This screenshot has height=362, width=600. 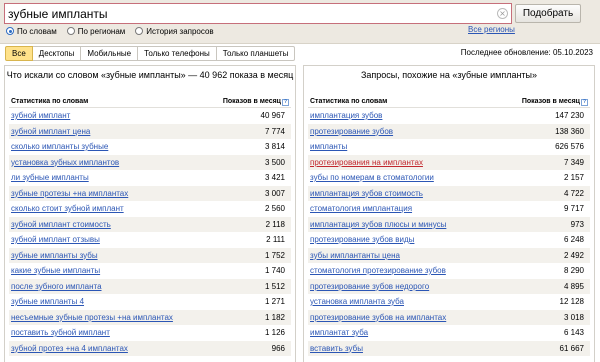 I want to click on mode-by-words: По словам, so click(x=31, y=31).